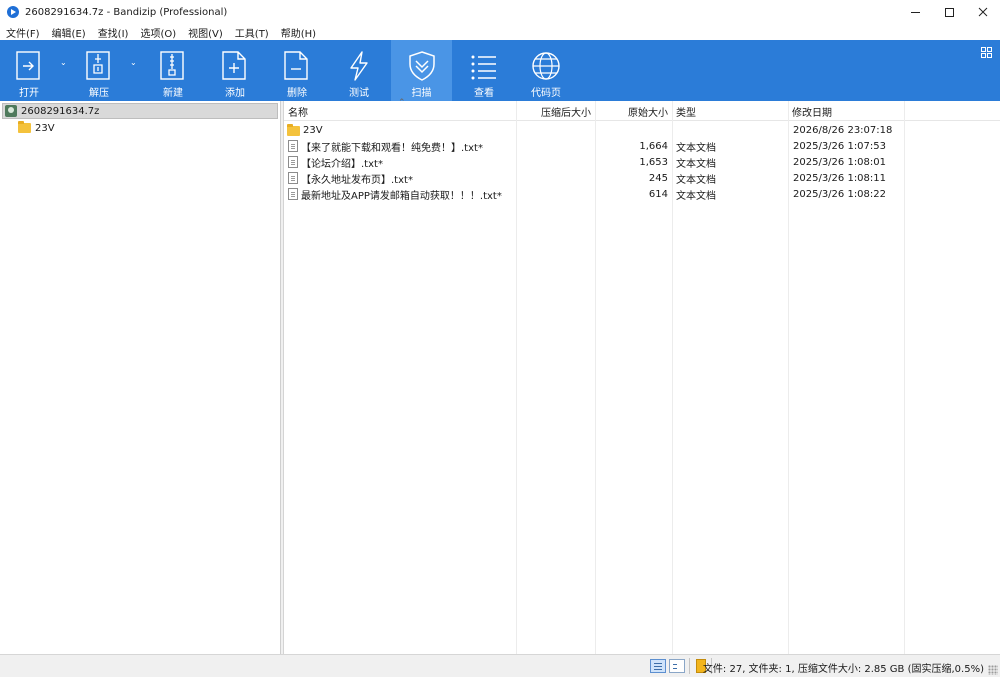 This screenshot has height=677, width=1000. What do you see at coordinates (400, 109) in the screenshot?
I see `column-header-name: 名称 ⌃` at bounding box center [400, 109].